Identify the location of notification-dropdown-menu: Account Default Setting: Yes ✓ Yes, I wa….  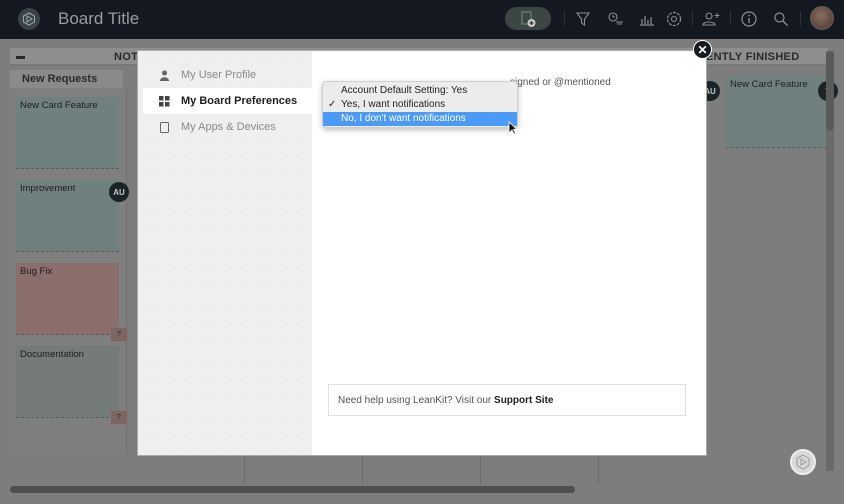
(420, 104).